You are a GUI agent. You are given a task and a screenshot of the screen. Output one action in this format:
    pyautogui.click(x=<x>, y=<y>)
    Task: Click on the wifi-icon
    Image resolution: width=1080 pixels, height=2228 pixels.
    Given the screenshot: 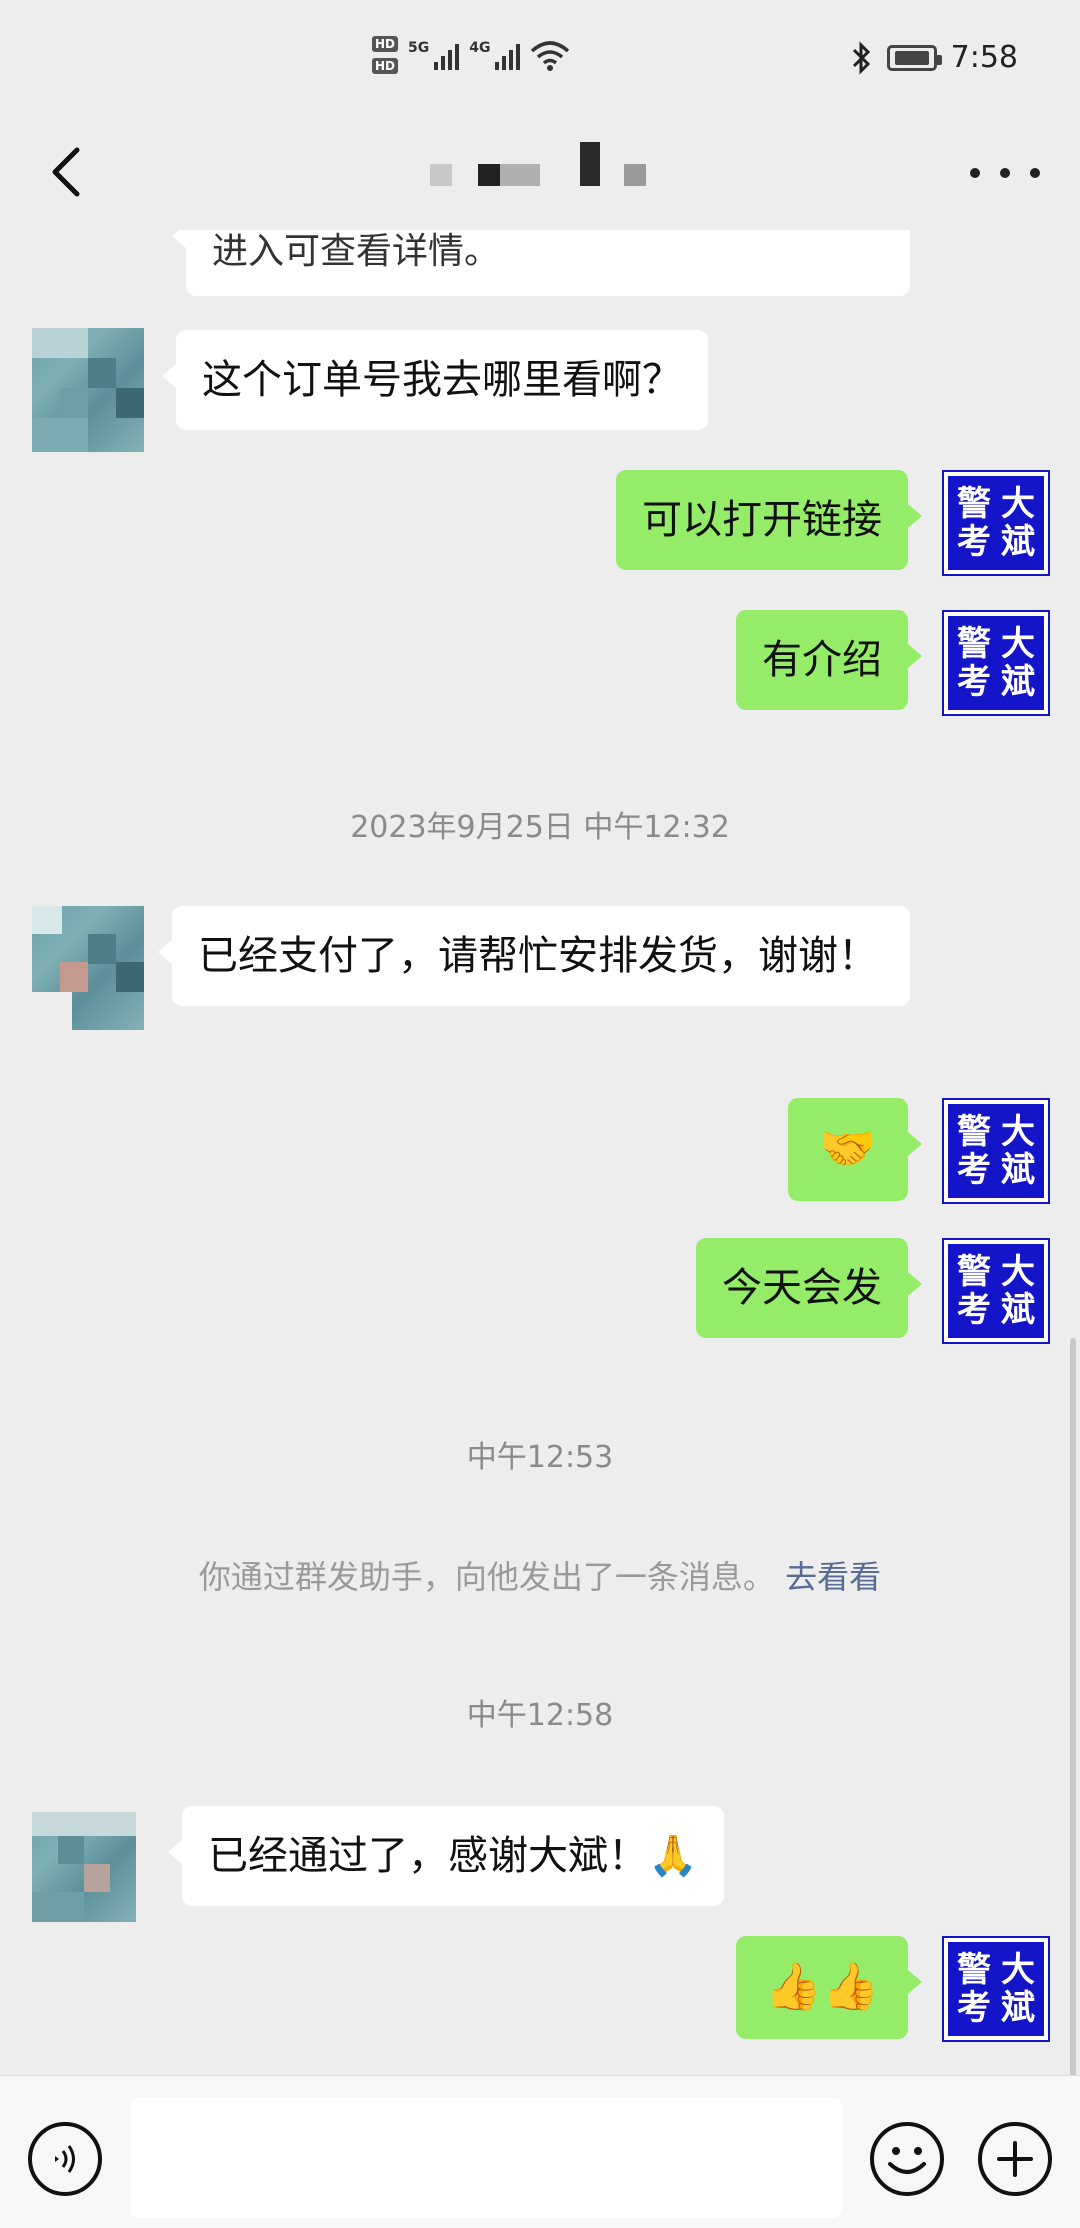 What is the action you would take?
    pyautogui.click(x=550, y=56)
    